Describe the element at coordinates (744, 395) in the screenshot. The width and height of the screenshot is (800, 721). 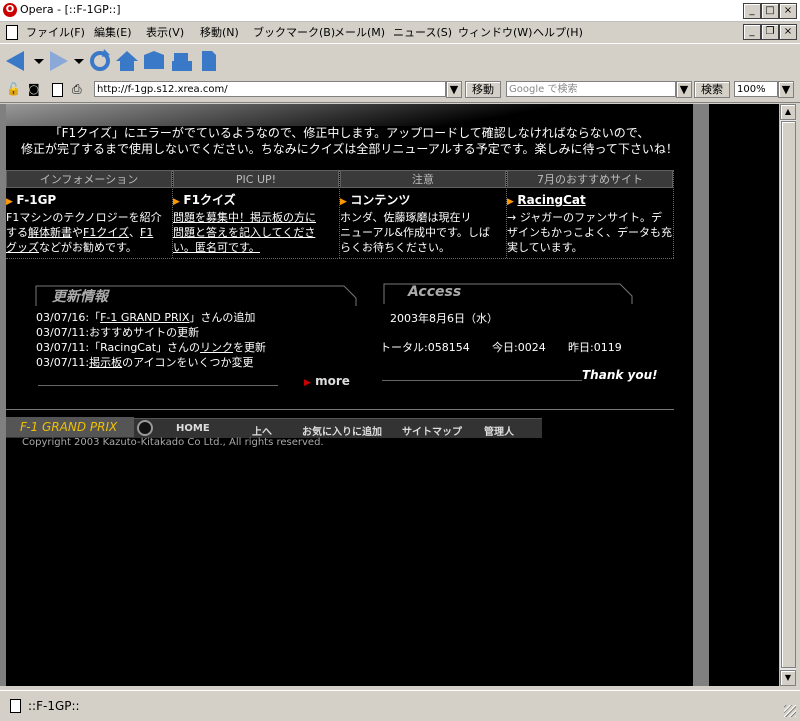
I see `page-right-panel` at that location.